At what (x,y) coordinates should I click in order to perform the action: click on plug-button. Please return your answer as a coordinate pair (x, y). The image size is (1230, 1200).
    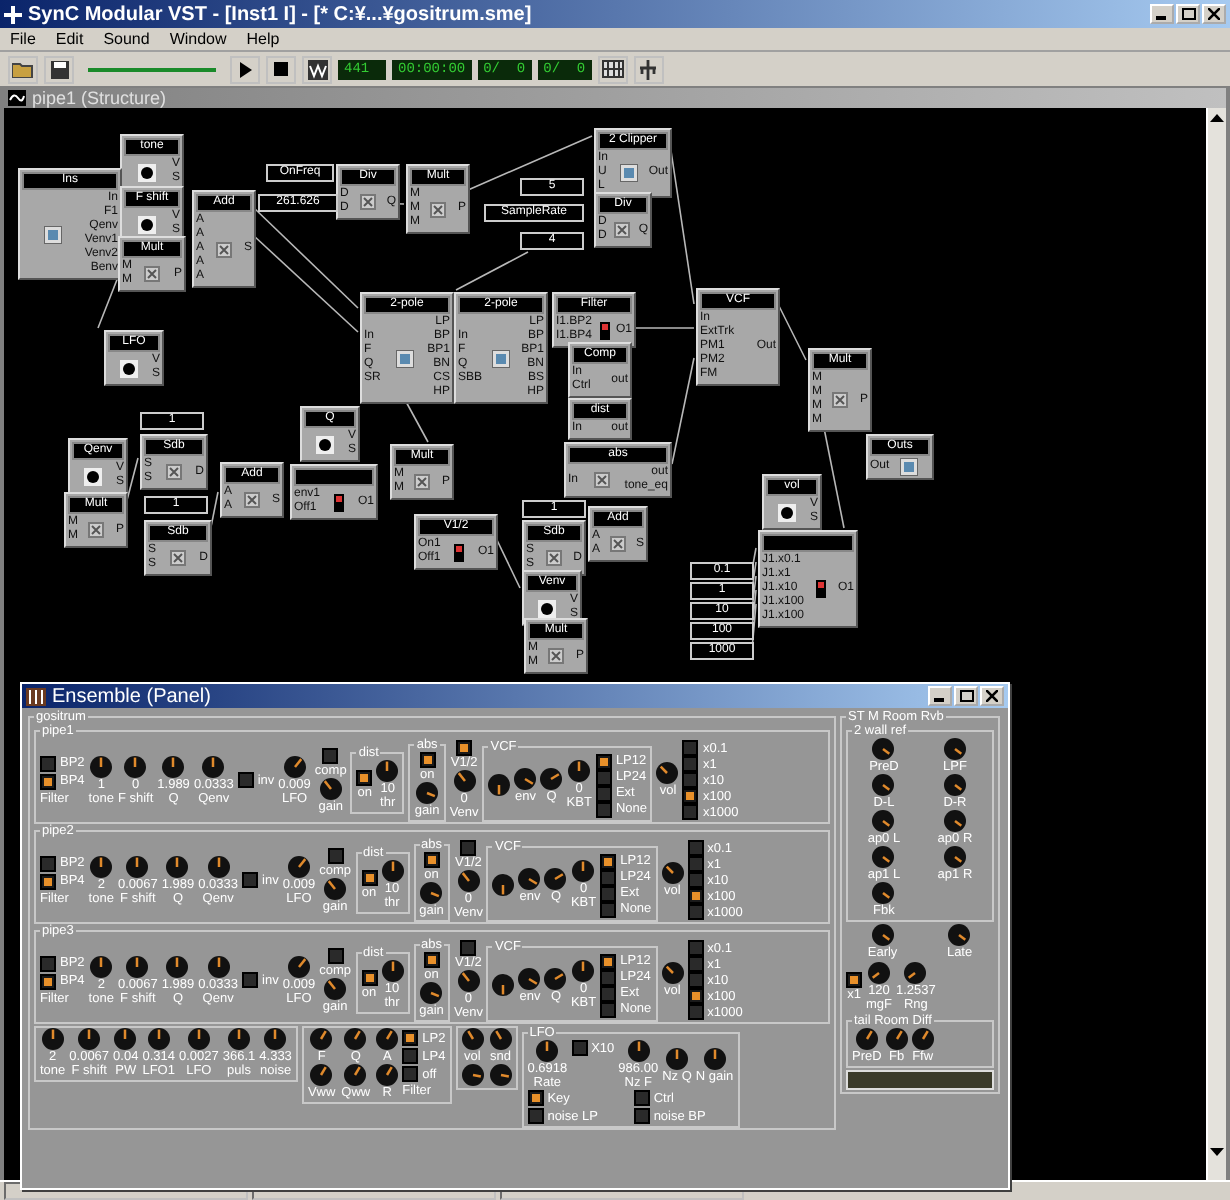
    Looking at the image, I should click on (648, 69).